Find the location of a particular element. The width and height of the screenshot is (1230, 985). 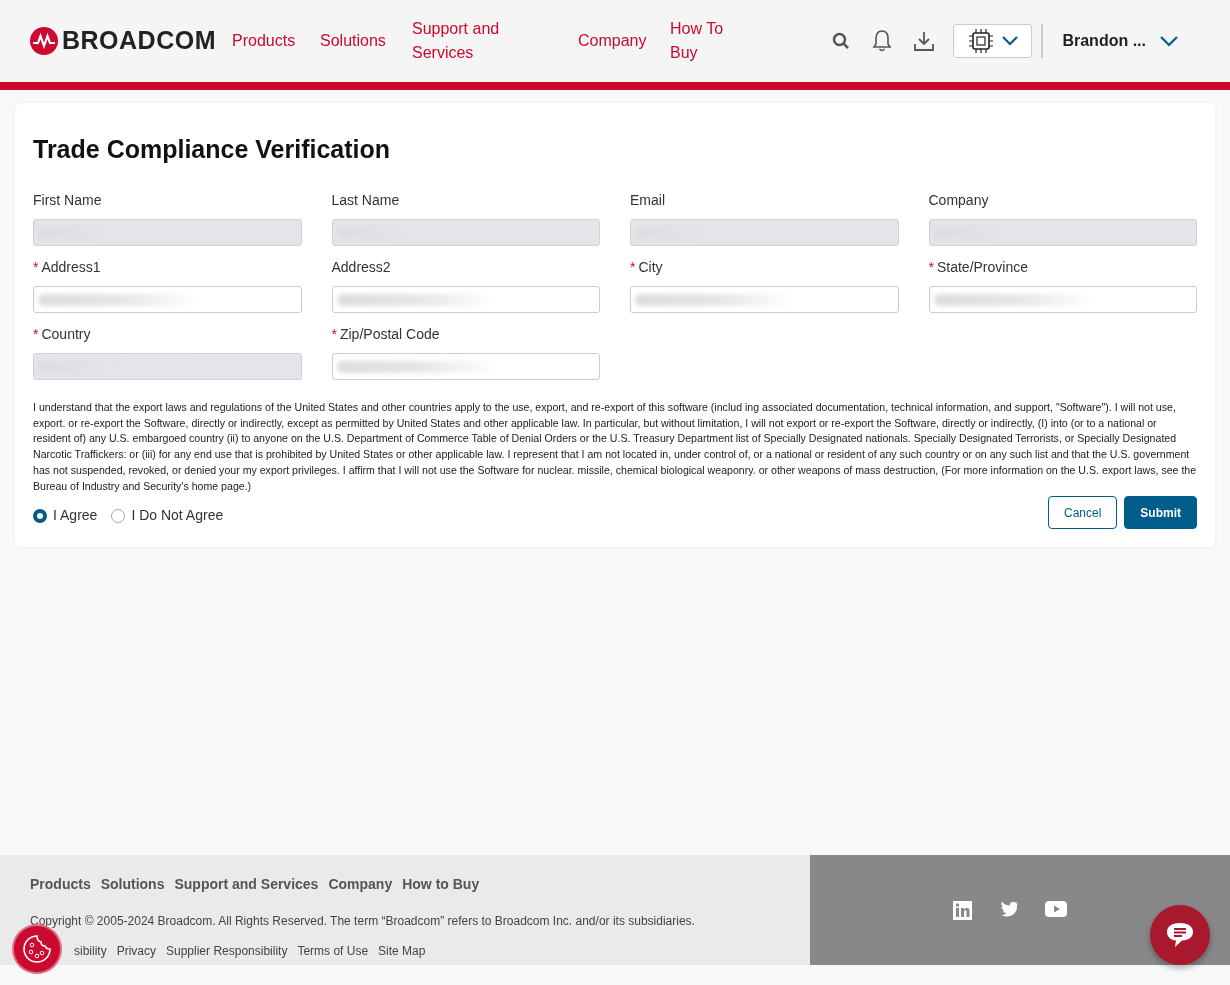

chat-icon is located at coordinates (1180, 935).